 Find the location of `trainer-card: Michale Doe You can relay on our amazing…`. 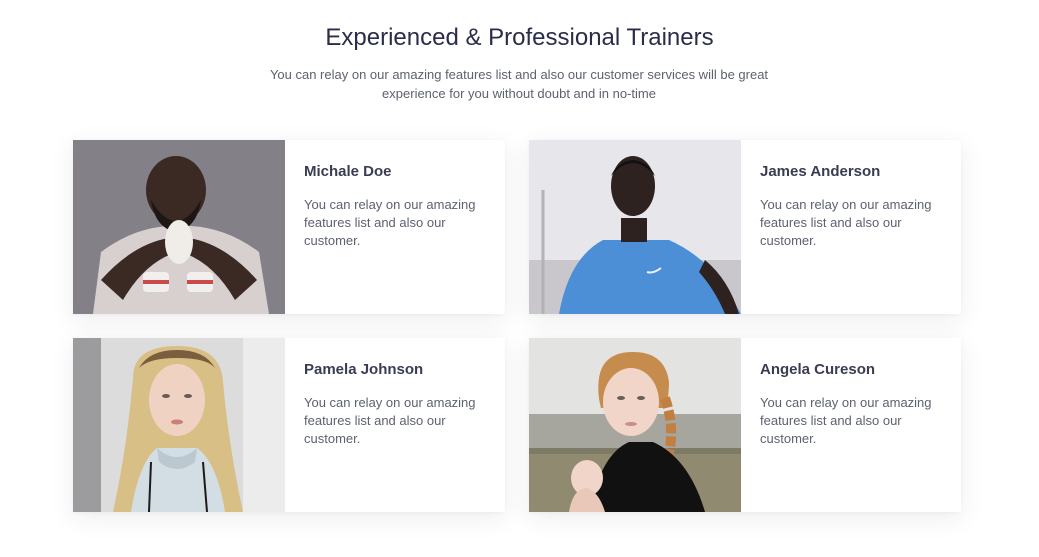

trainer-card: Michale Doe You can relay on our amazing… is located at coordinates (289, 227).